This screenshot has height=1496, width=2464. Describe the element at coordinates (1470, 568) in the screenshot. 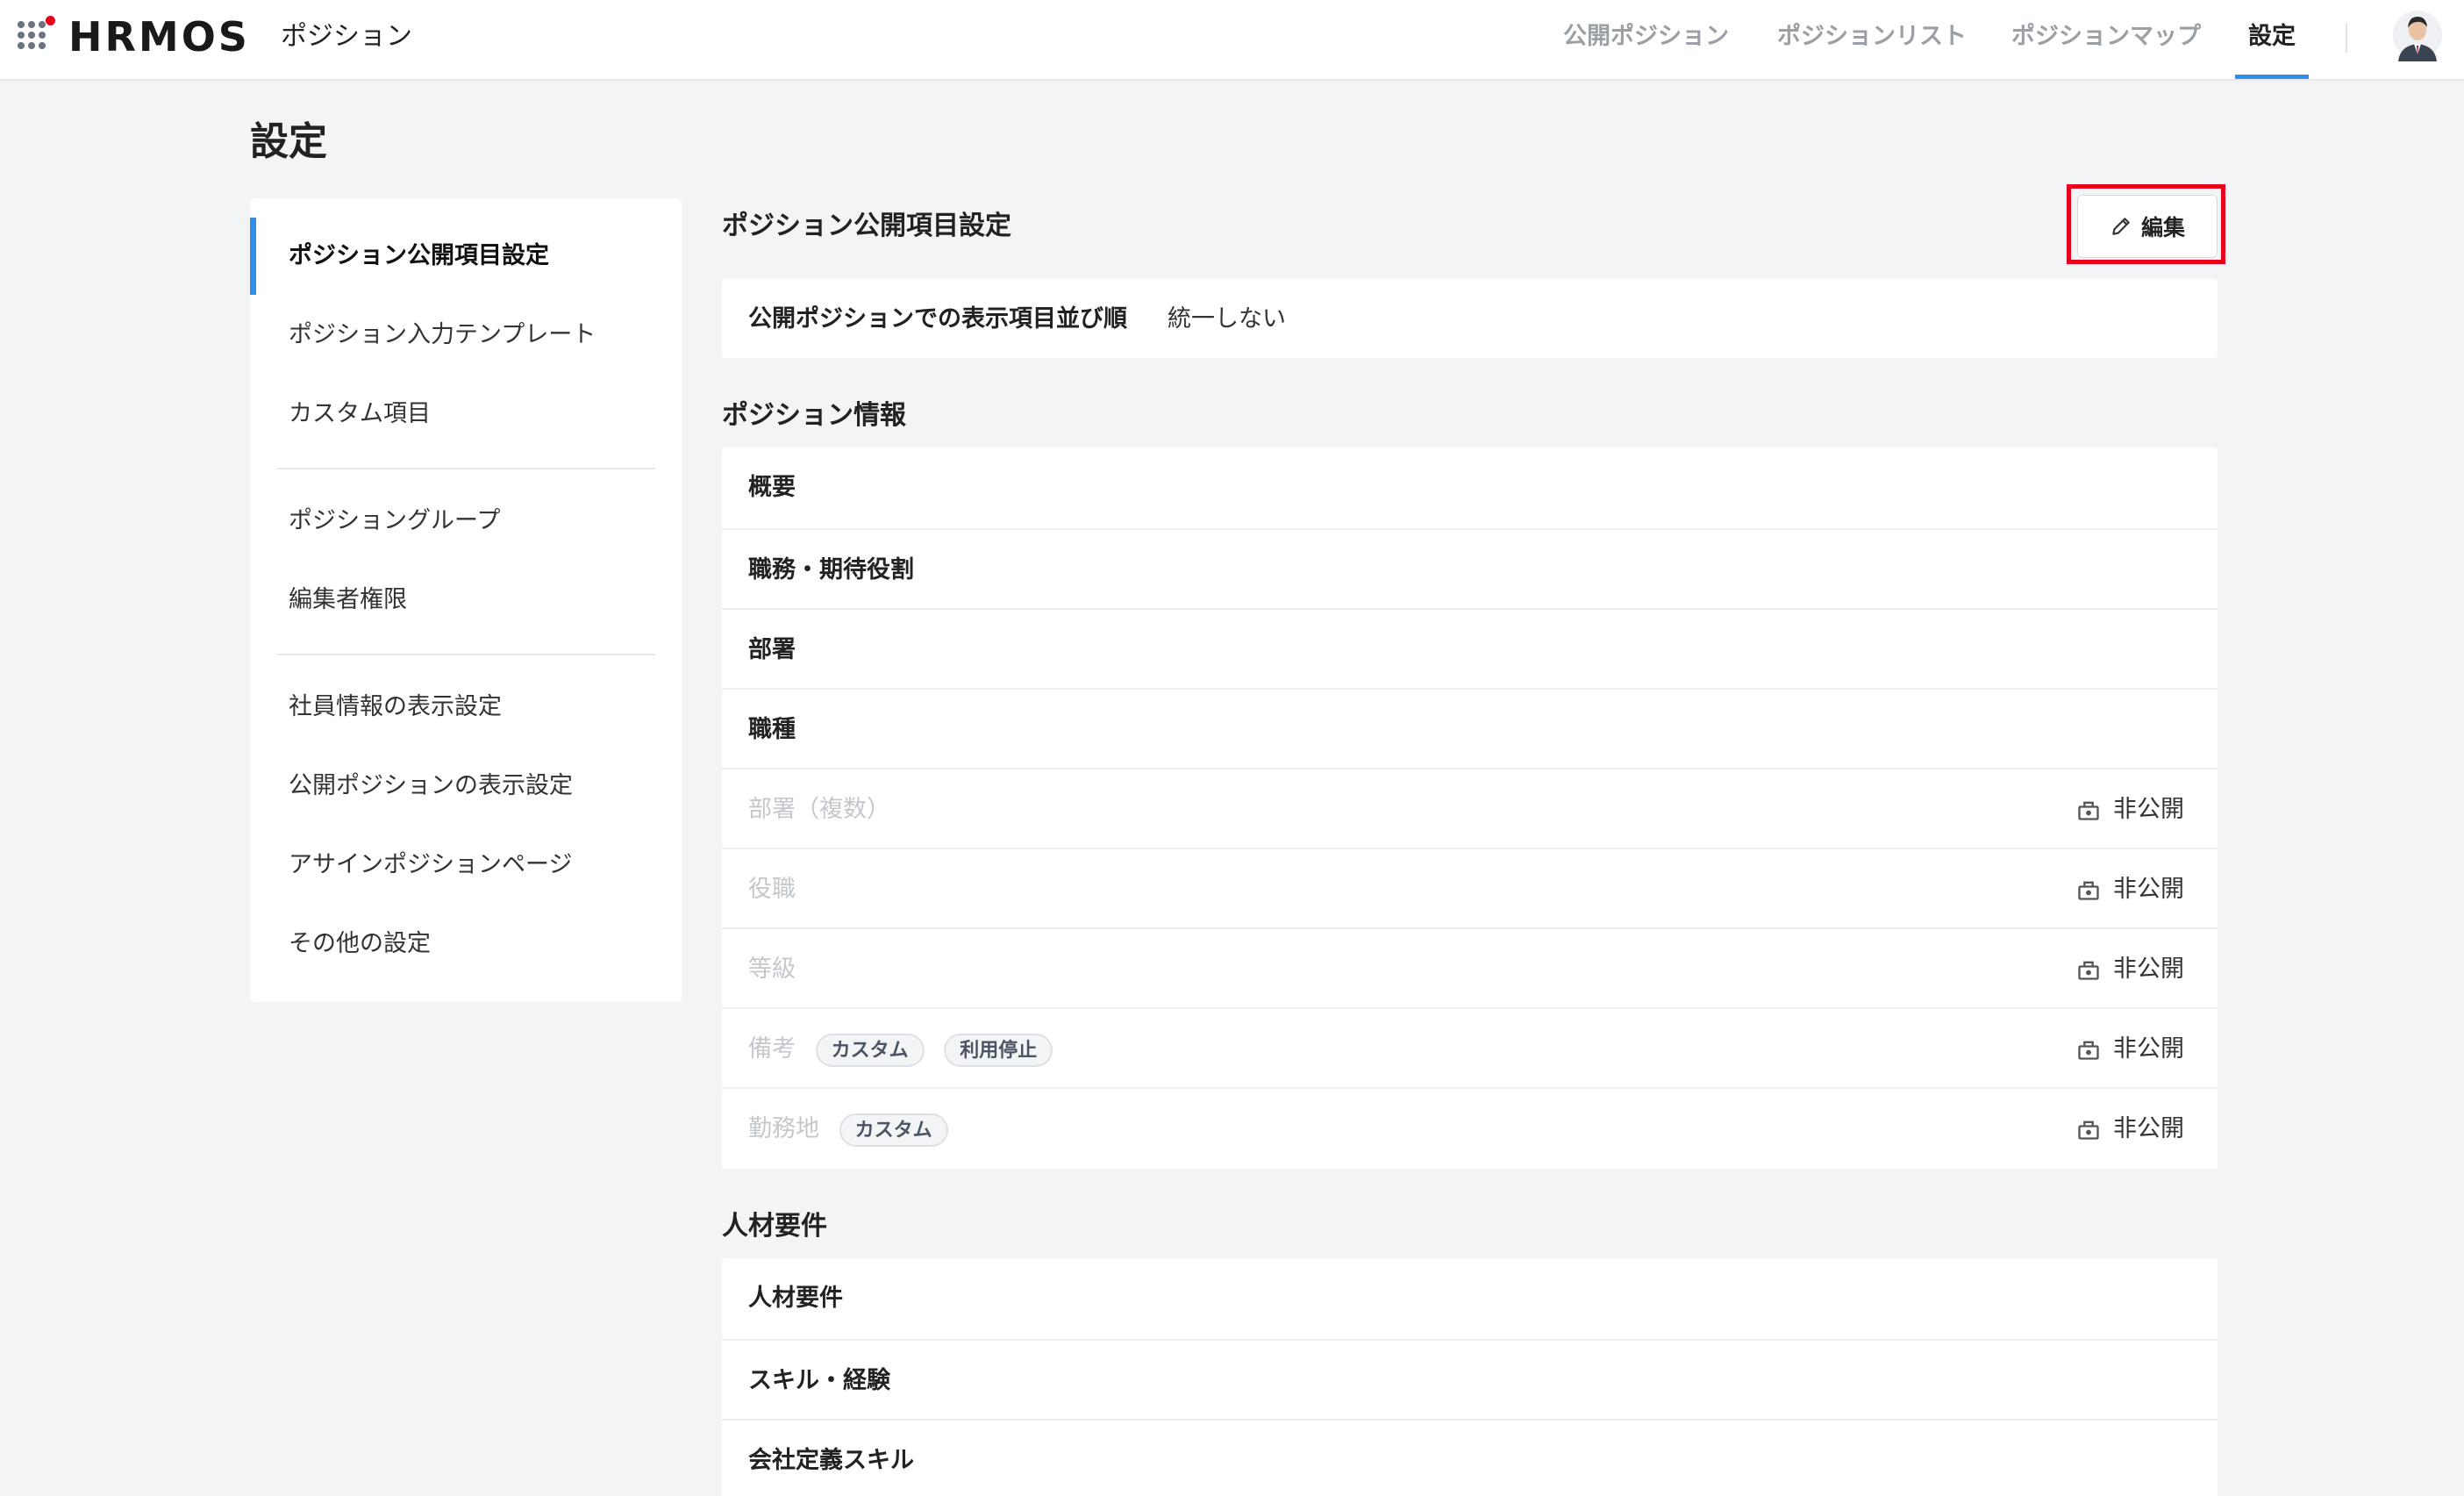

I see `field-row: 職務・期待役割` at that location.